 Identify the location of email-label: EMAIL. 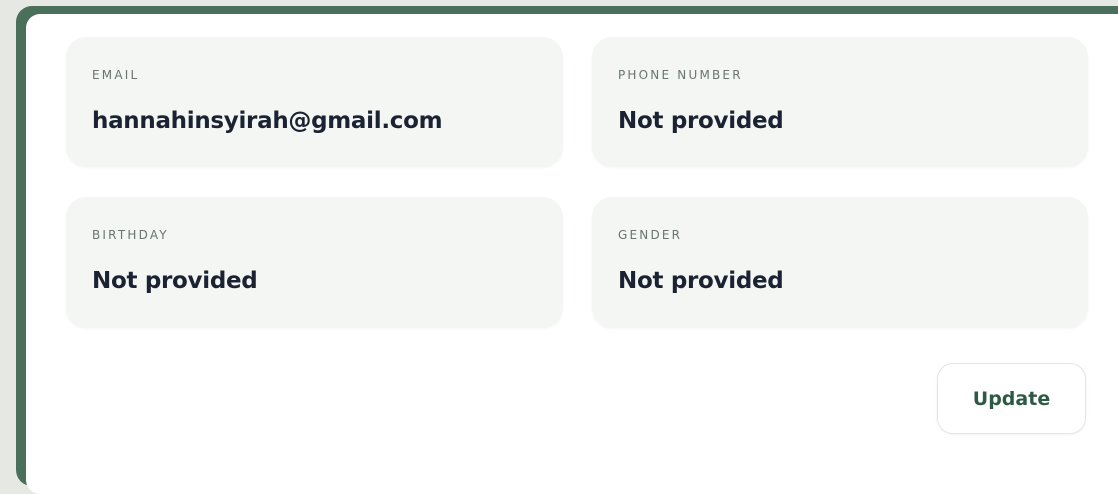
(116, 75).